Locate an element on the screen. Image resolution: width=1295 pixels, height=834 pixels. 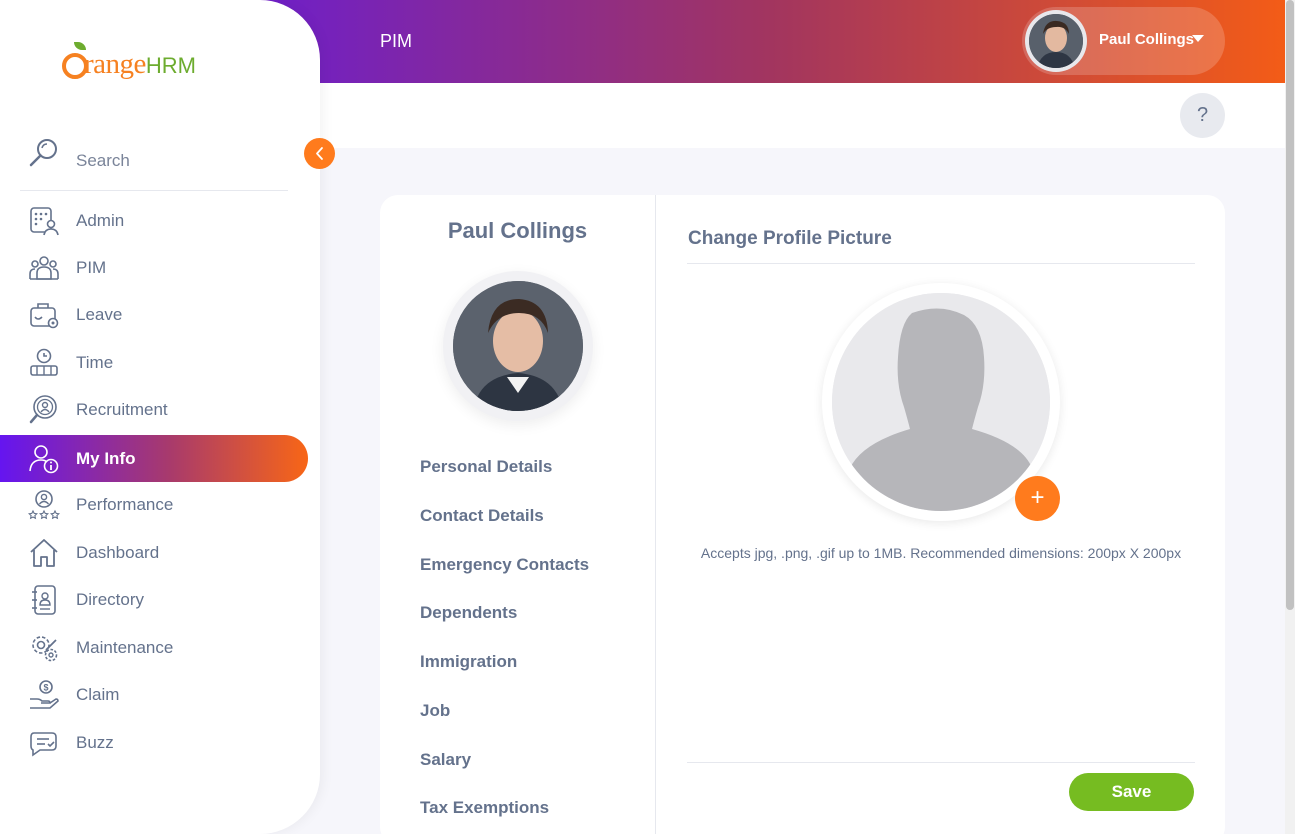
add-photo-button: + is located at coordinates (1037, 498).